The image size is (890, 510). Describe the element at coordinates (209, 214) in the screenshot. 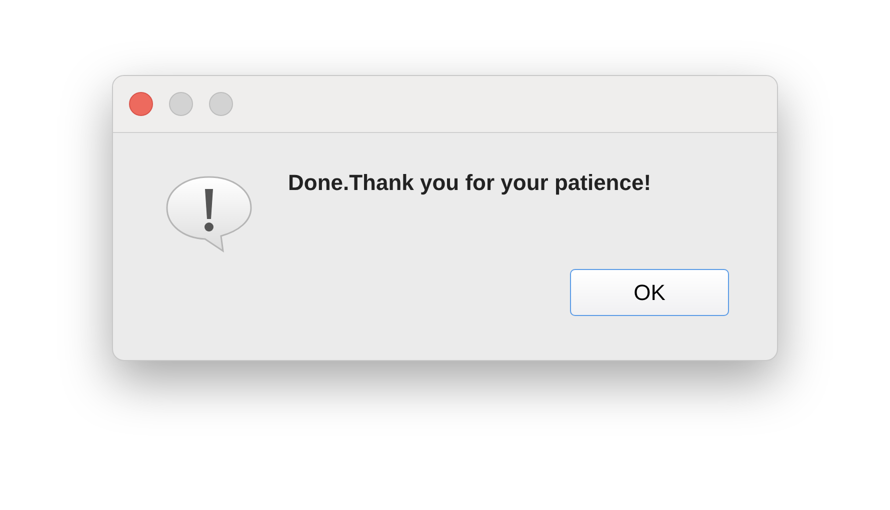

I see `alert-icon` at that location.